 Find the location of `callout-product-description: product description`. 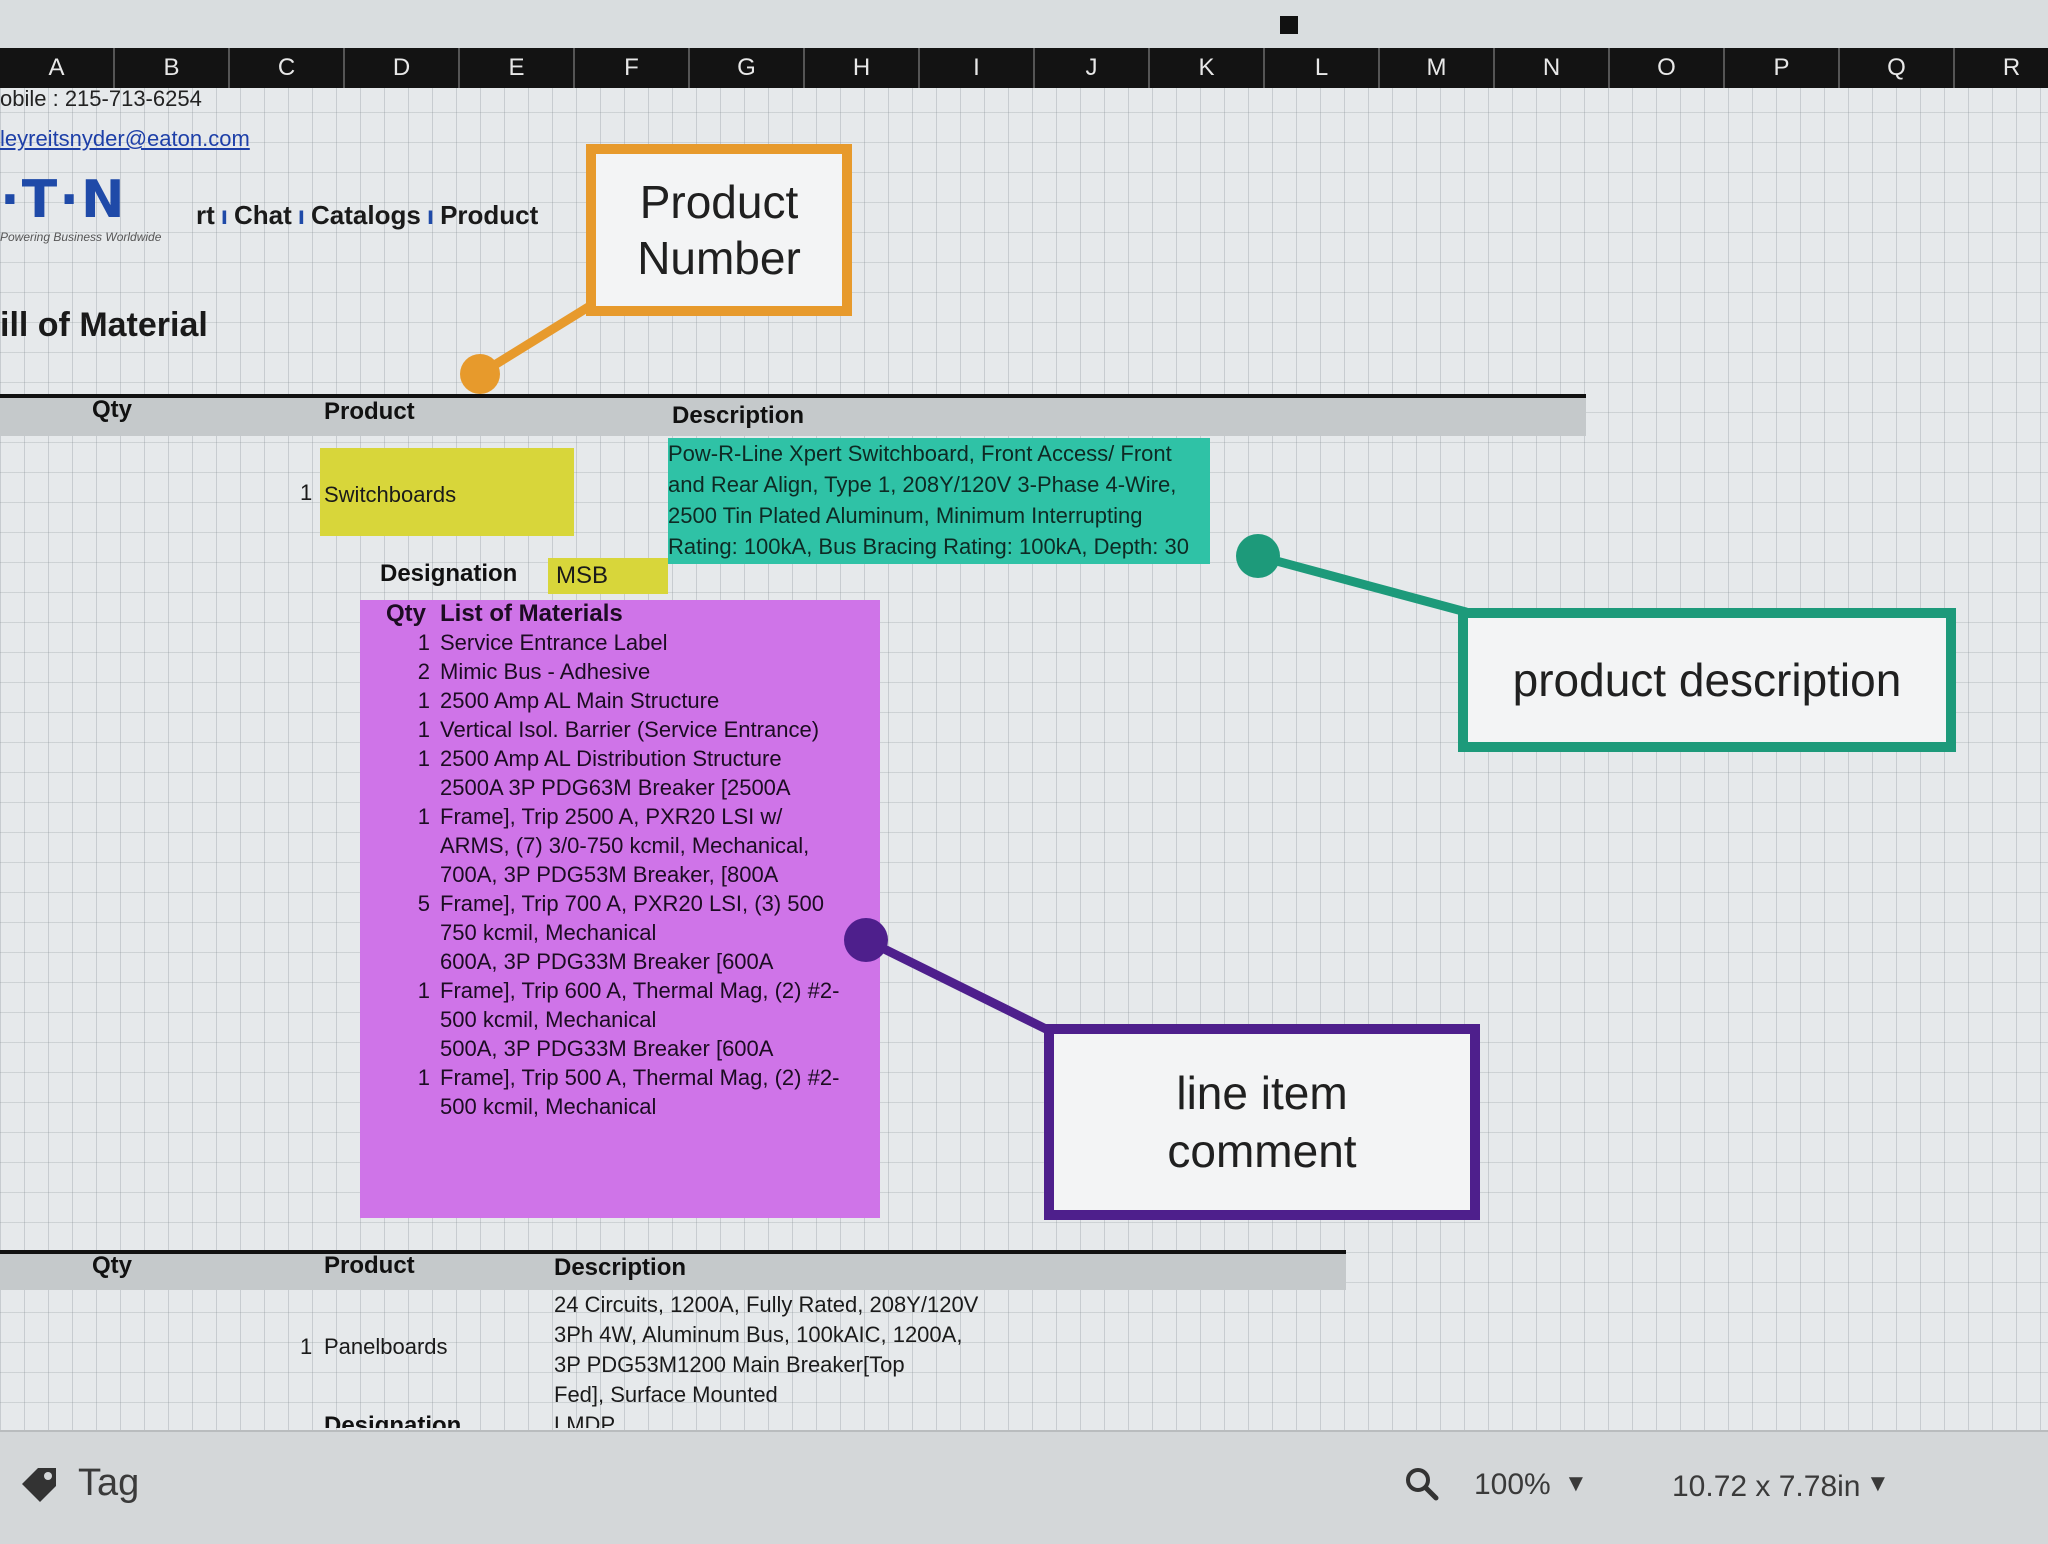

callout-product-description: product description is located at coordinates (1707, 680).